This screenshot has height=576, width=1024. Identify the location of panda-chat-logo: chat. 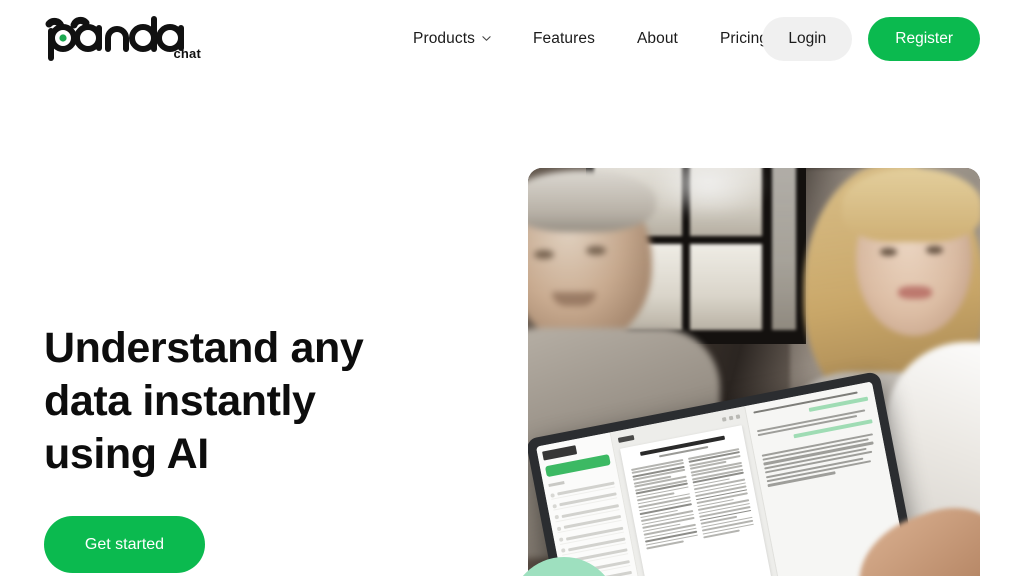
(122, 38).